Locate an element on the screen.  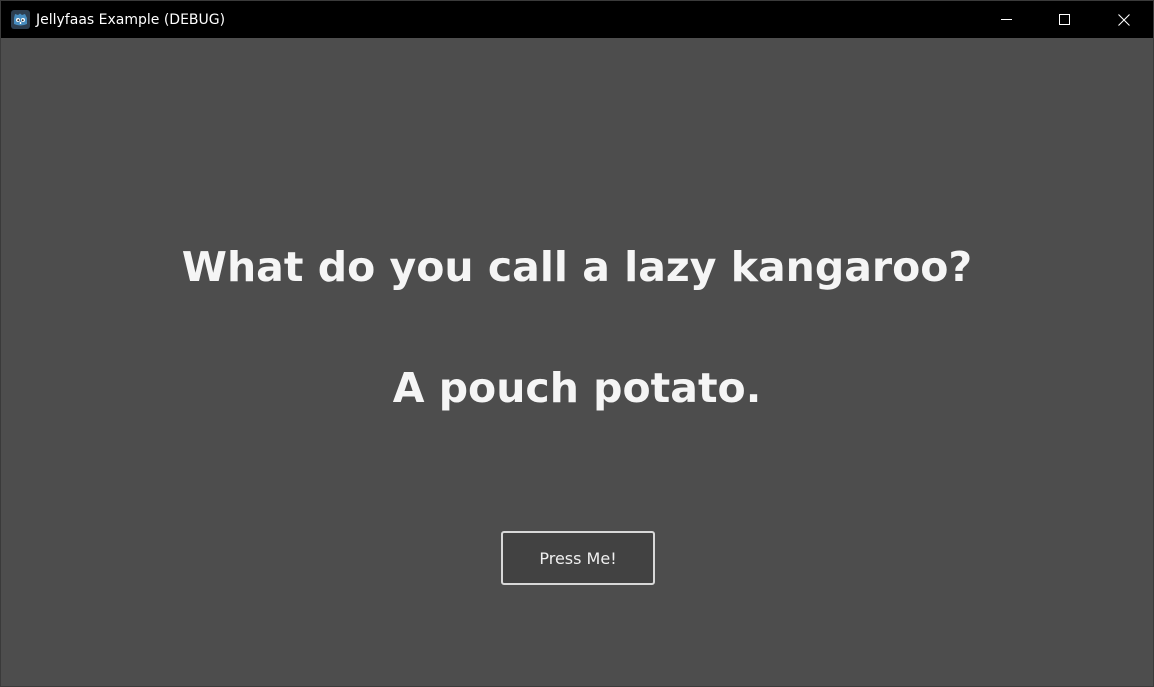
godot-engine-icon is located at coordinates (20, 19).